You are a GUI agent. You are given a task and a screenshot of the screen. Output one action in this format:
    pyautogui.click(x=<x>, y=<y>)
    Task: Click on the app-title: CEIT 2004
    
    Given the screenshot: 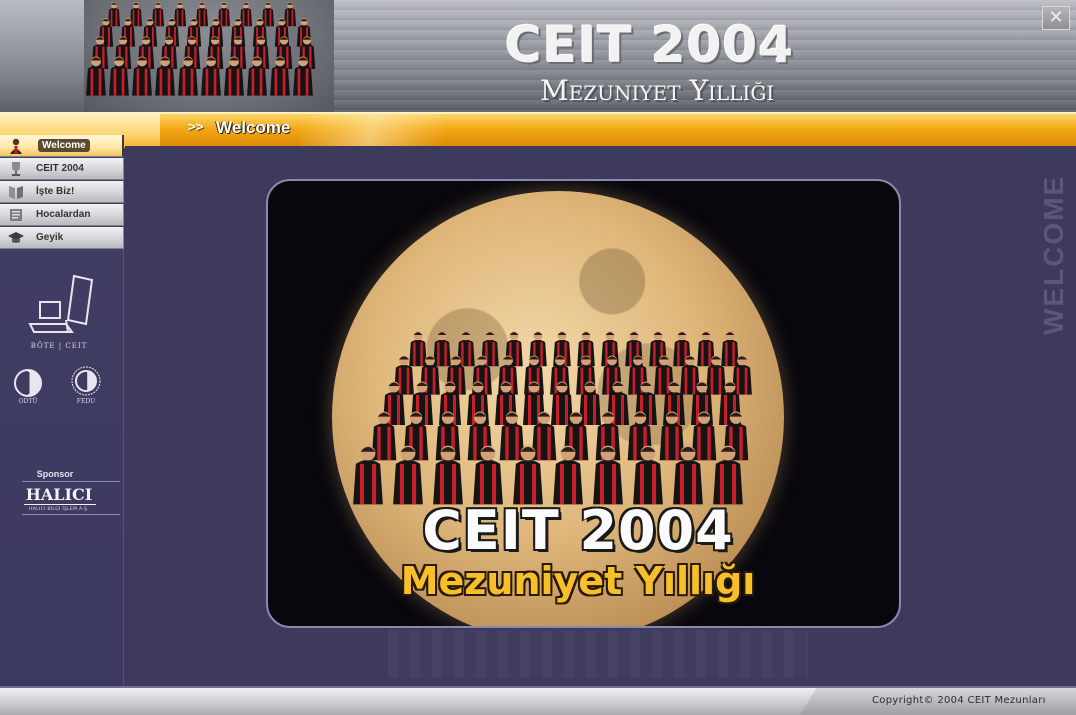 What is the action you would take?
    pyautogui.click(x=650, y=45)
    